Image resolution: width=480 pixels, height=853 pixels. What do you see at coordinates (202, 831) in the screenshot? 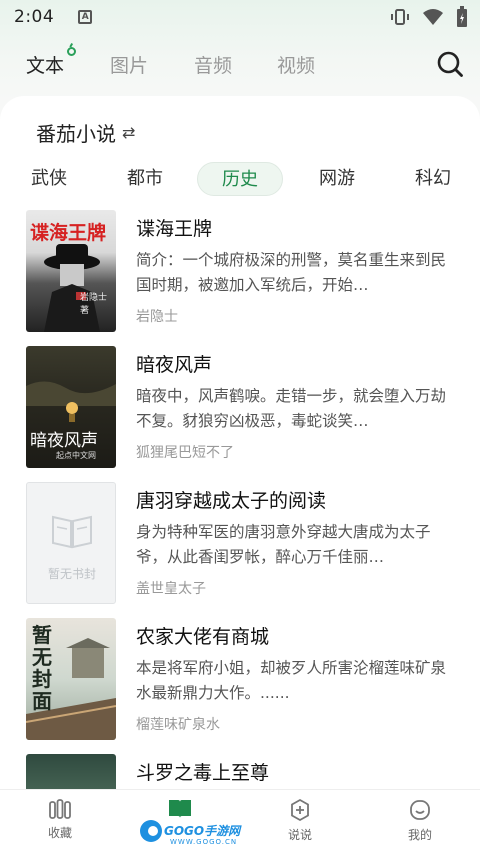
I see `watermark-text: GOGO手游网` at bounding box center [202, 831].